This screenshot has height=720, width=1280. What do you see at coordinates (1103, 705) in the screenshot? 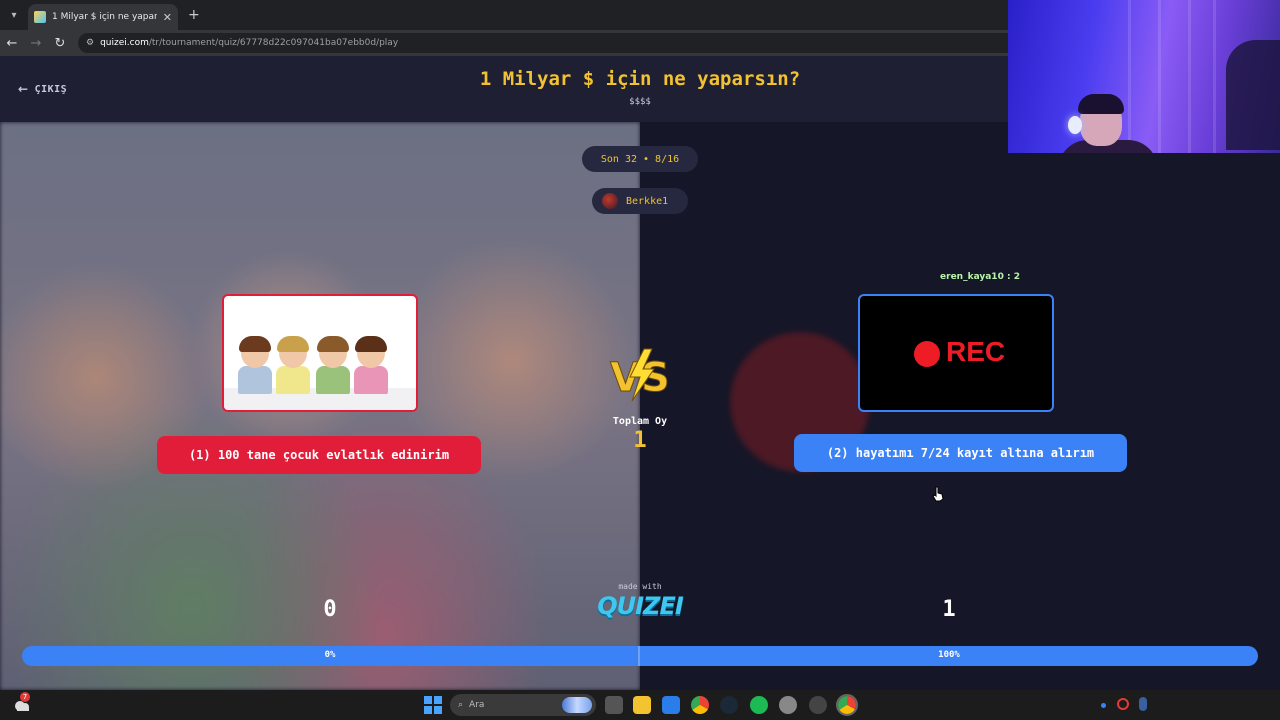
I see `tray-indicator` at bounding box center [1103, 705].